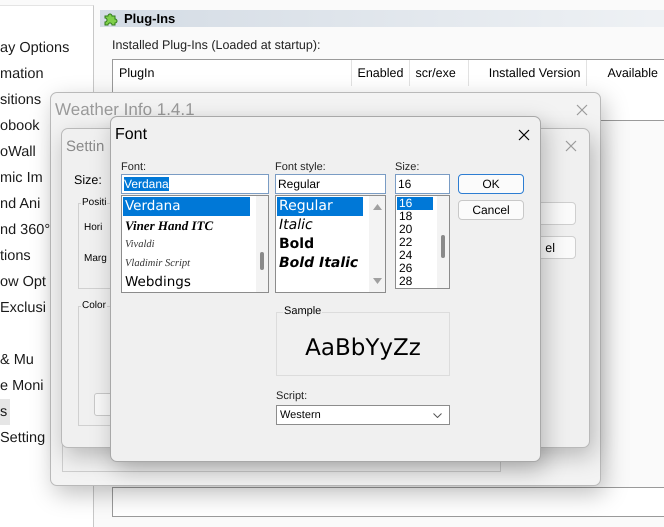 Image resolution: width=664 pixels, height=527 pixels. What do you see at coordinates (94, 305) in the screenshot?
I see `group-label: Color` at bounding box center [94, 305].